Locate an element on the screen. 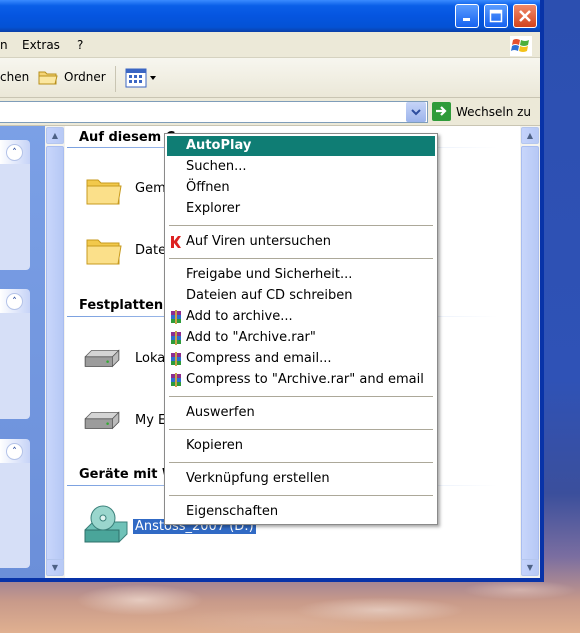 Image resolution: width=580 pixels, height=633 pixels. group-header-hard-drives: Festplatten is located at coordinates (121, 305).